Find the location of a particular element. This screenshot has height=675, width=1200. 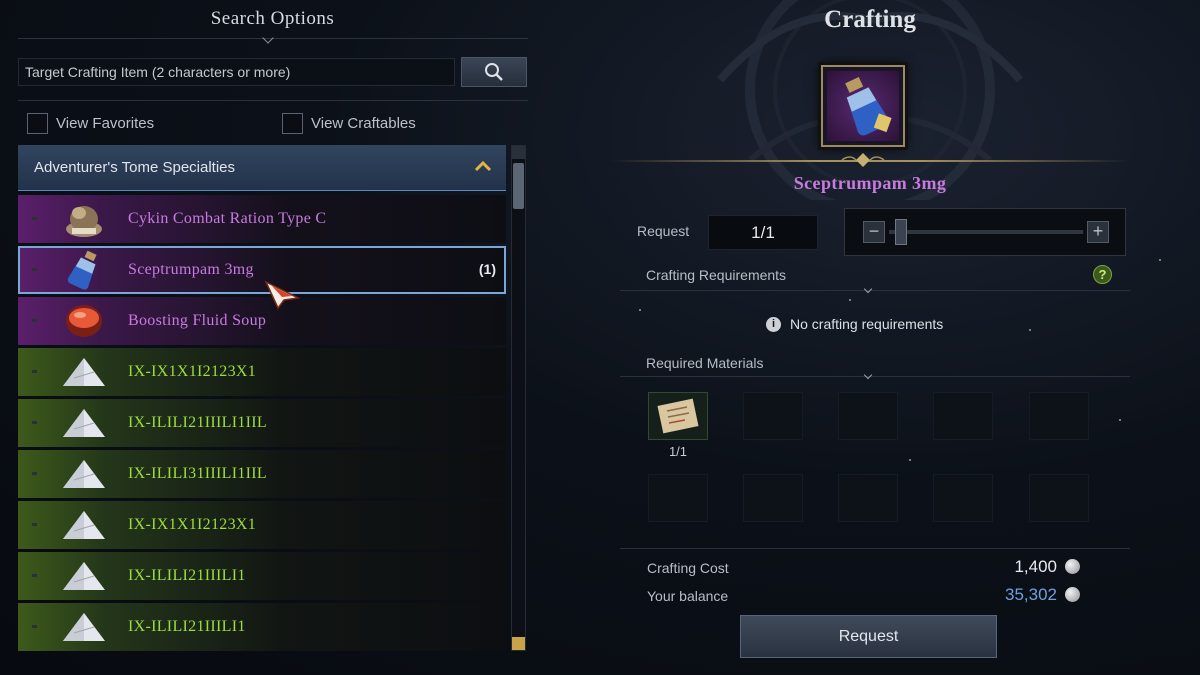

crafting-title: Crafting is located at coordinates (870, 19).